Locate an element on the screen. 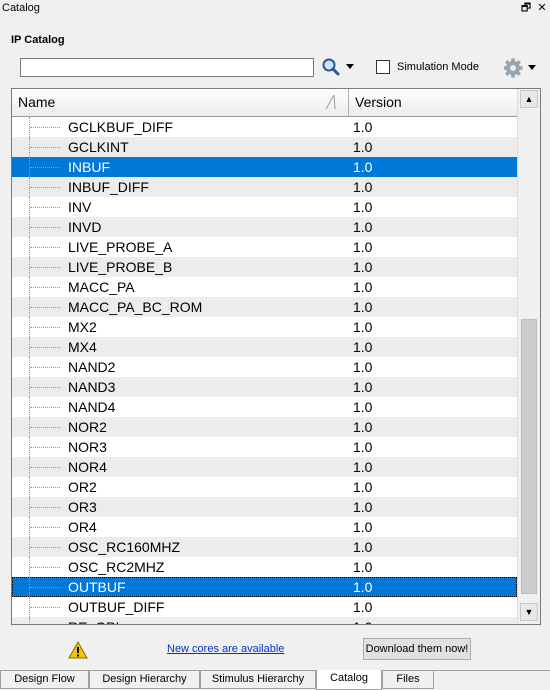  table-row: GCLKBUF_DIFF 1.0 is located at coordinates (264, 127).